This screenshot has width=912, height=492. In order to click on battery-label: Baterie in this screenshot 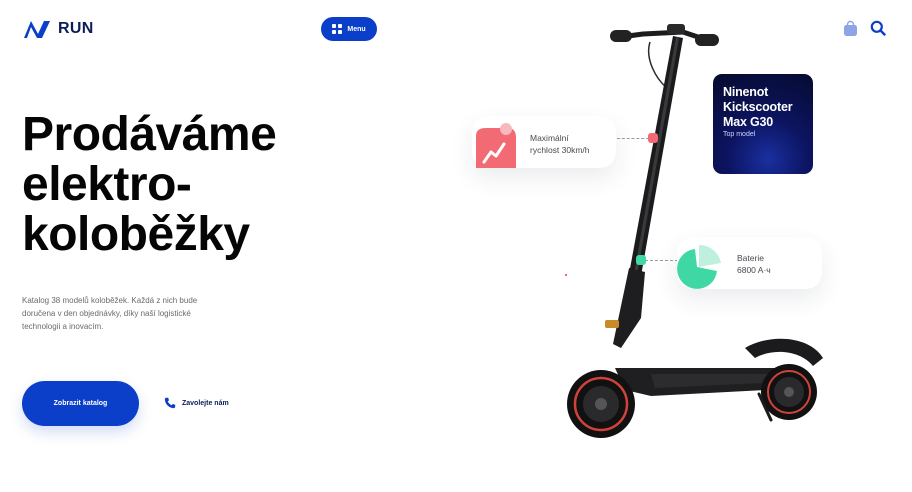, I will do `click(750, 258)`.